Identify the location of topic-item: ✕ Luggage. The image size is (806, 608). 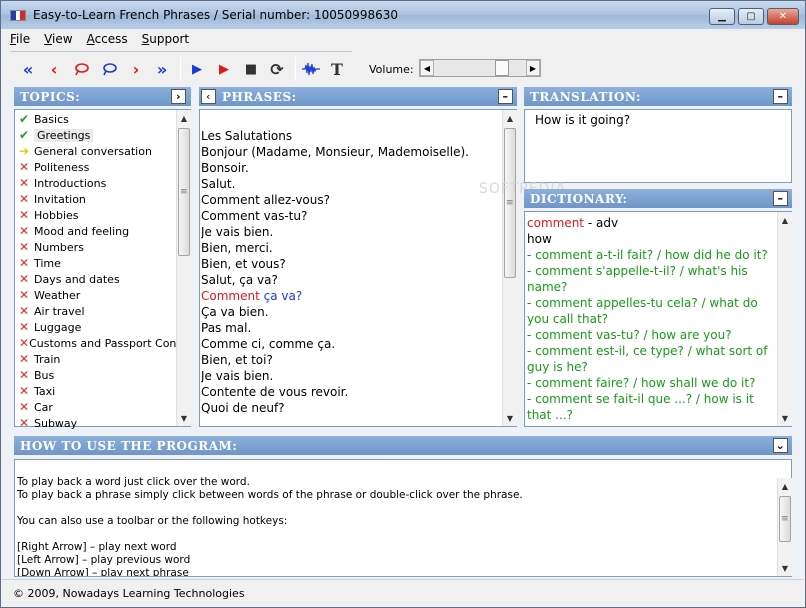
(95, 327).